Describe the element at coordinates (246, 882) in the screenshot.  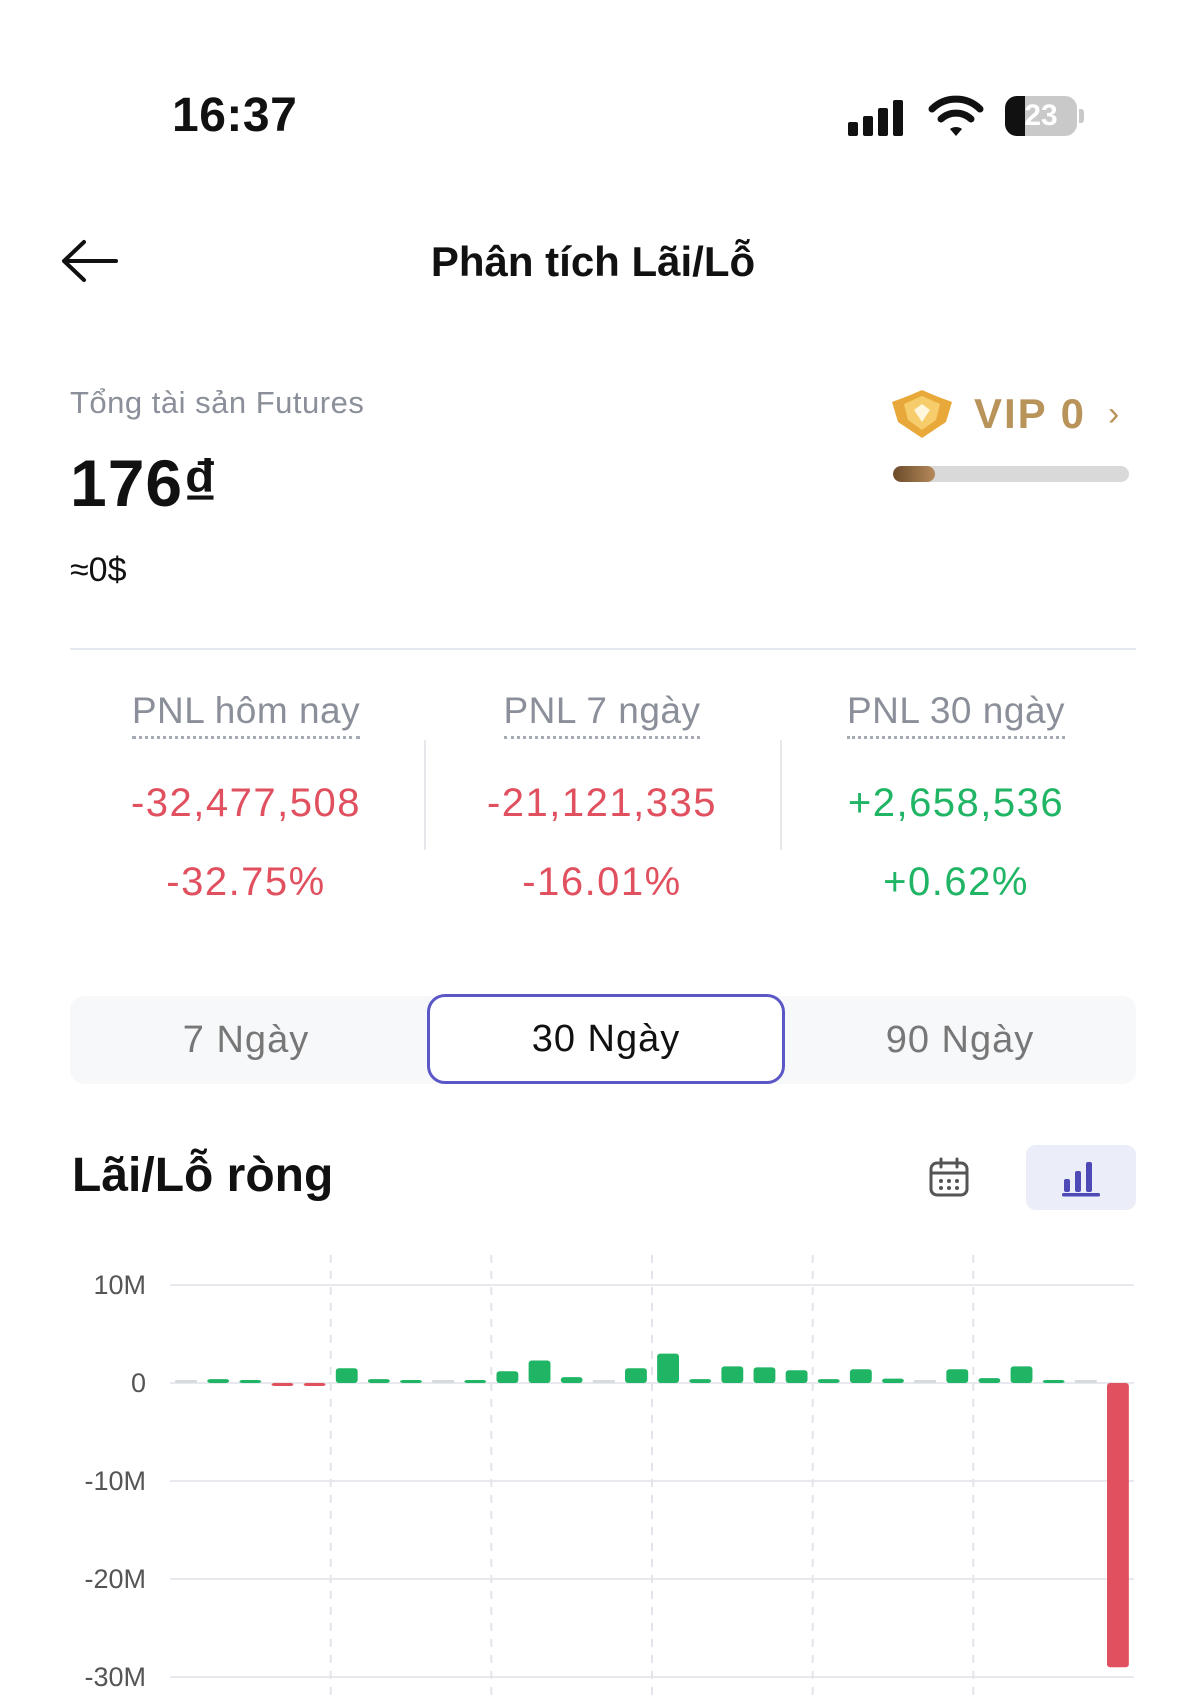
I see `pnl-today-percent: -32.75%` at that location.